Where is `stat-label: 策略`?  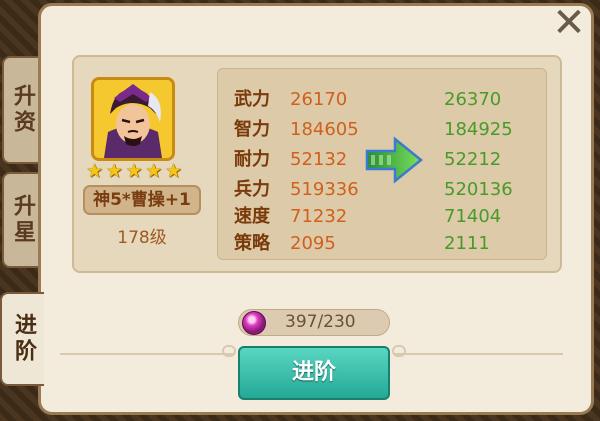
stat-label: 策略 is located at coordinates (252, 243).